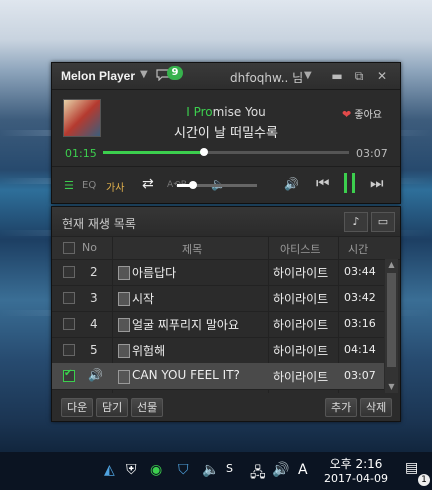  What do you see at coordinates (226, 221) in the screenshot?
I see `playlist-header: 현재 재생 목록 ♪ ▭` at bounding box center [226, 221].